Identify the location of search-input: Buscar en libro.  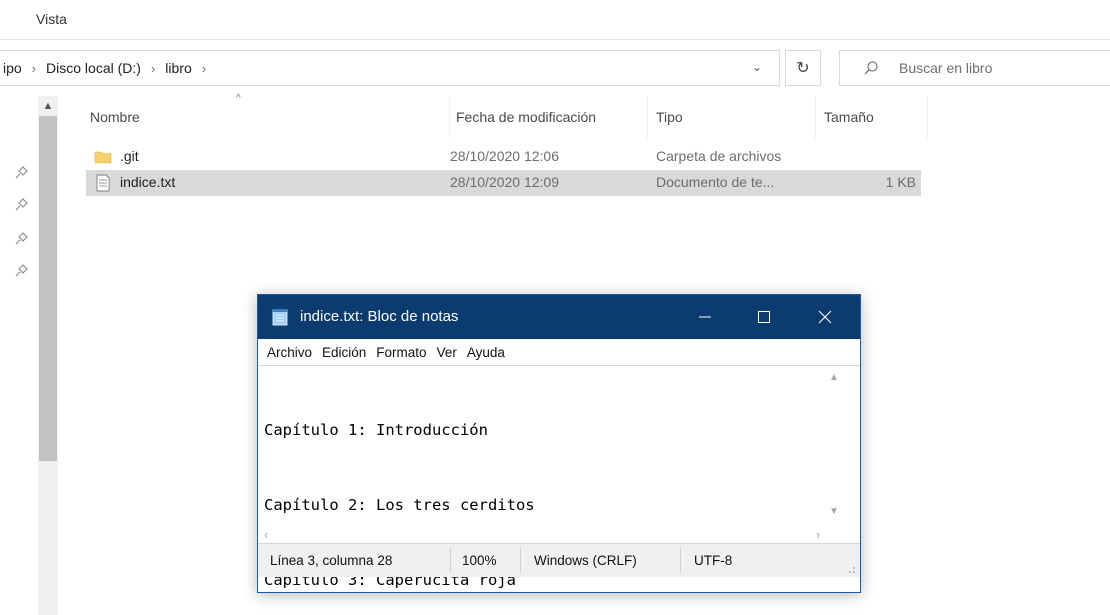
(974, 68).